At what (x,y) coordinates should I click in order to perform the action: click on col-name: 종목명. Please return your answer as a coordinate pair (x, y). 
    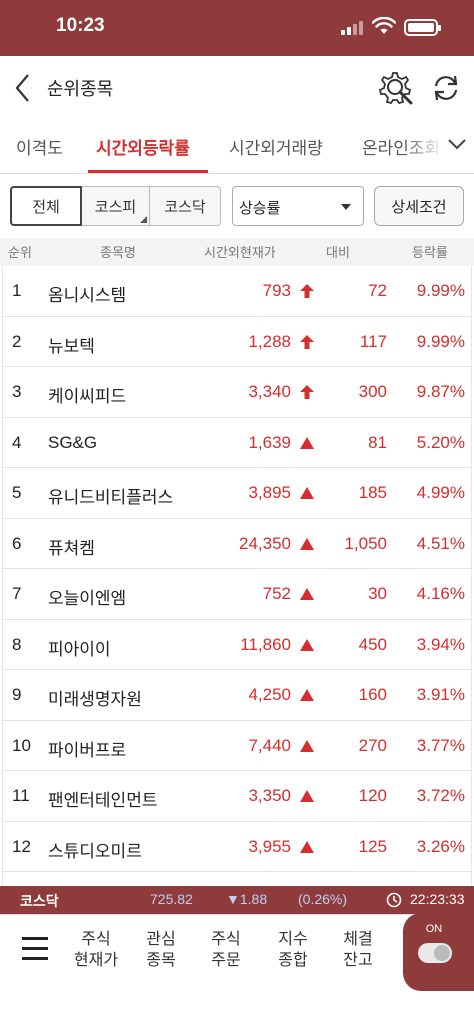
    Looking at the image, I should click on (118, 252).